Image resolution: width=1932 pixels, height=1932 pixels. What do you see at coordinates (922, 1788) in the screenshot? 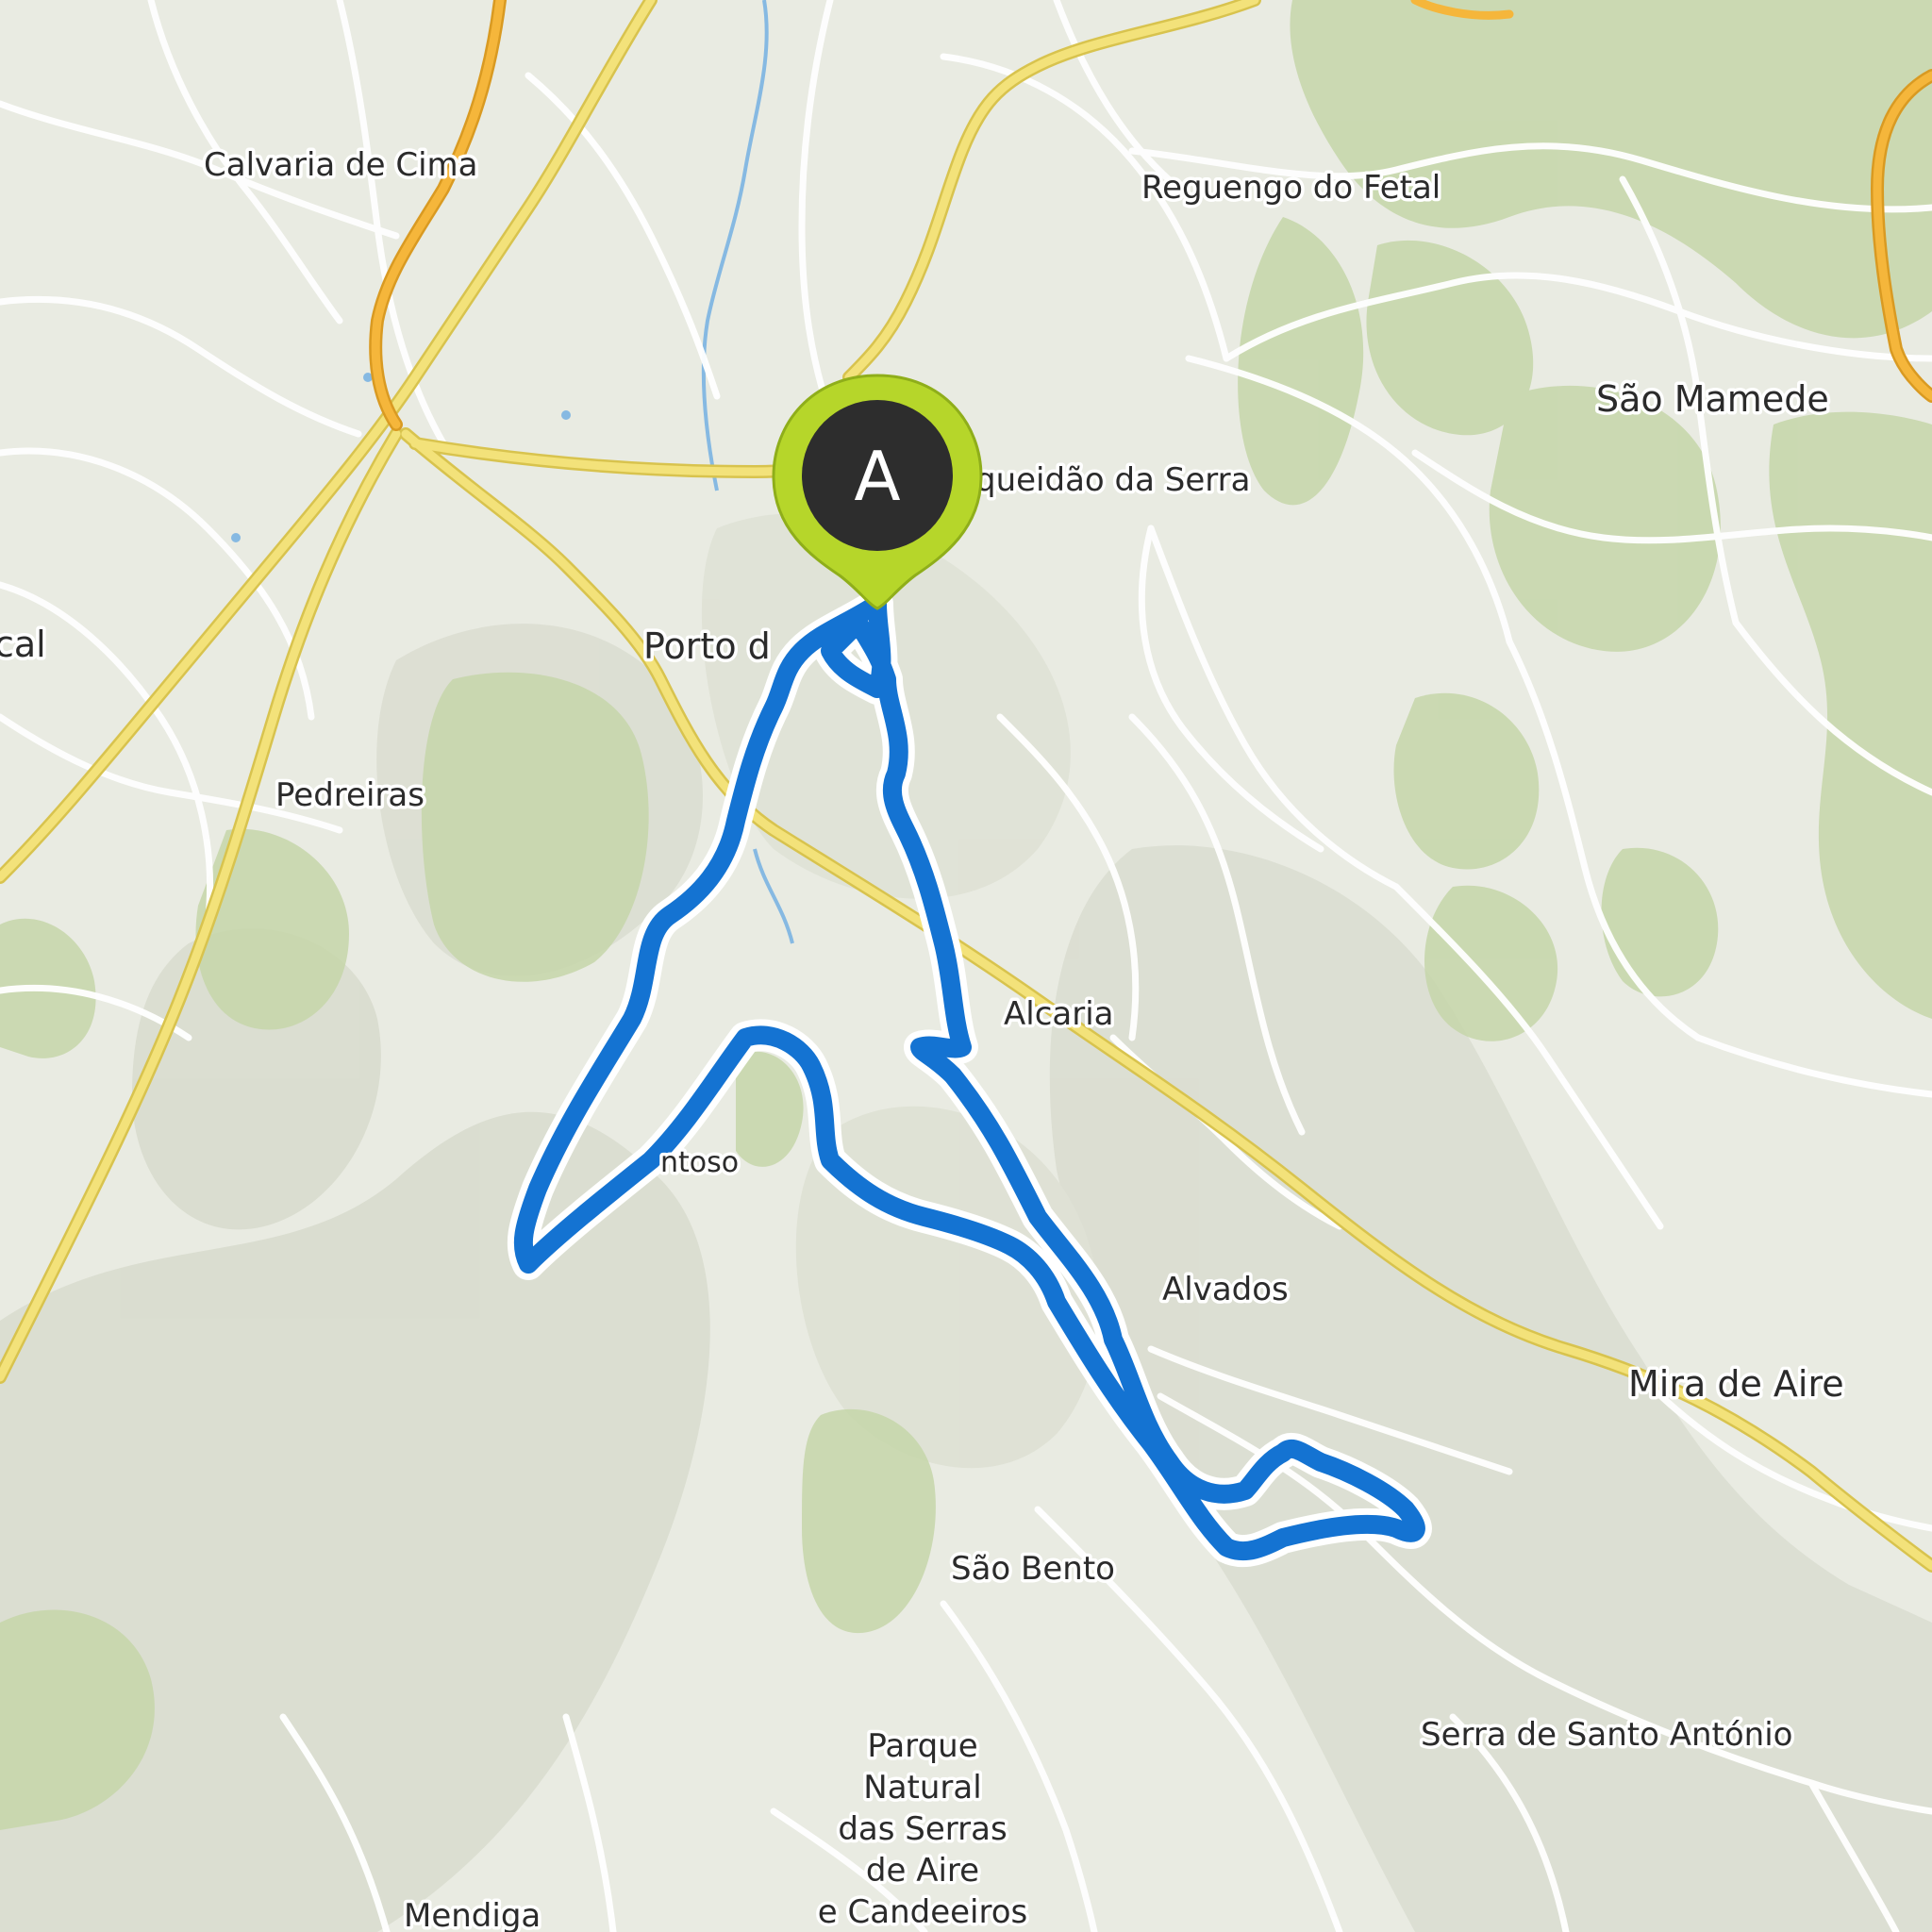
I see `place-park-line-2: Natural` at bounding box center [922, 1788].